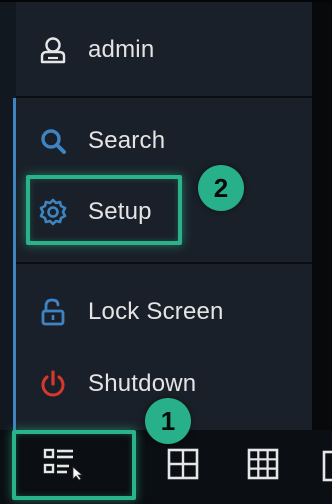  Describe the element at coordinates (168, 421) in the screenshot. I see `step-1-badge: 1` at that location.